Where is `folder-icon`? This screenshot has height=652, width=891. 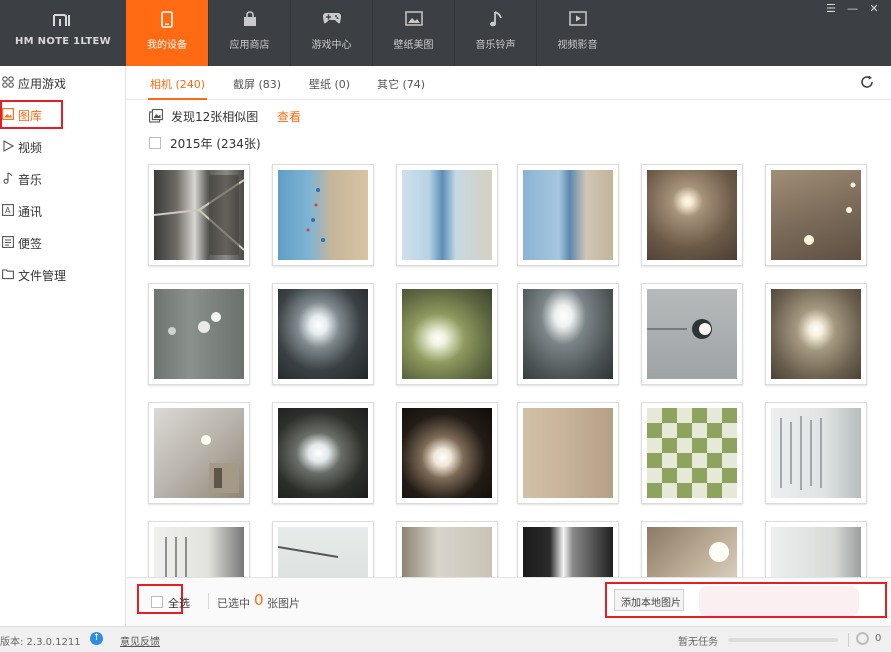 folder-icon is located at coordinates (8, 274).